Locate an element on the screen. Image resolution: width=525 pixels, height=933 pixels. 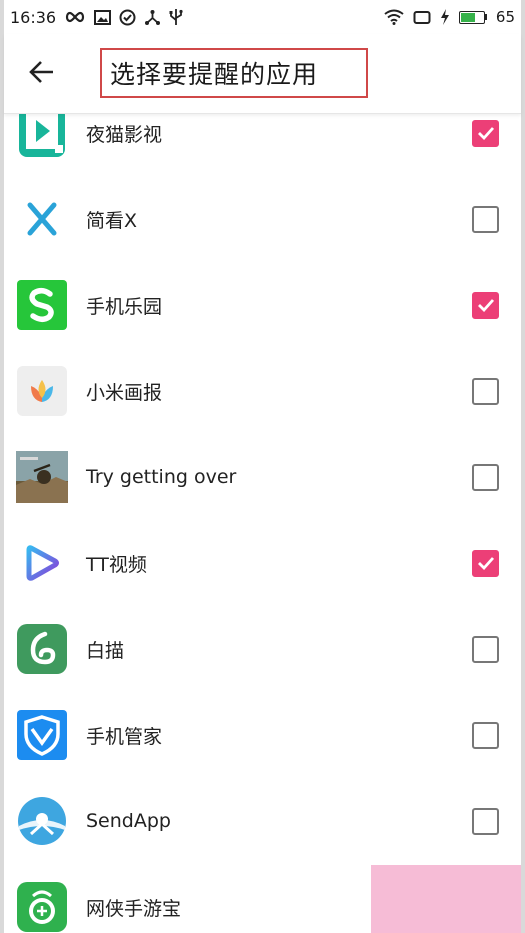
play-triangle-icon is located at coordinates (42, 563).